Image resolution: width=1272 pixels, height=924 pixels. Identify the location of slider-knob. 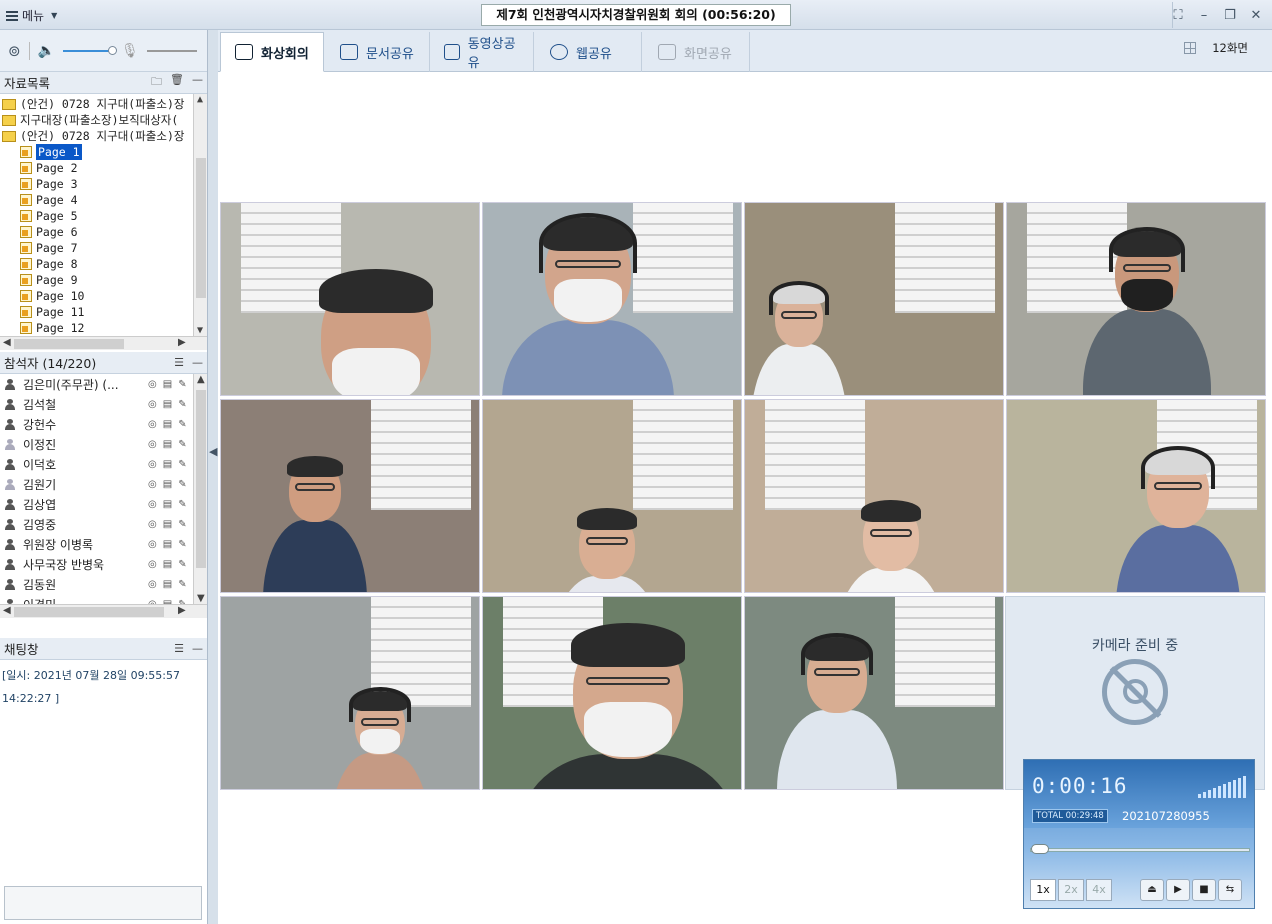
(113, 50).